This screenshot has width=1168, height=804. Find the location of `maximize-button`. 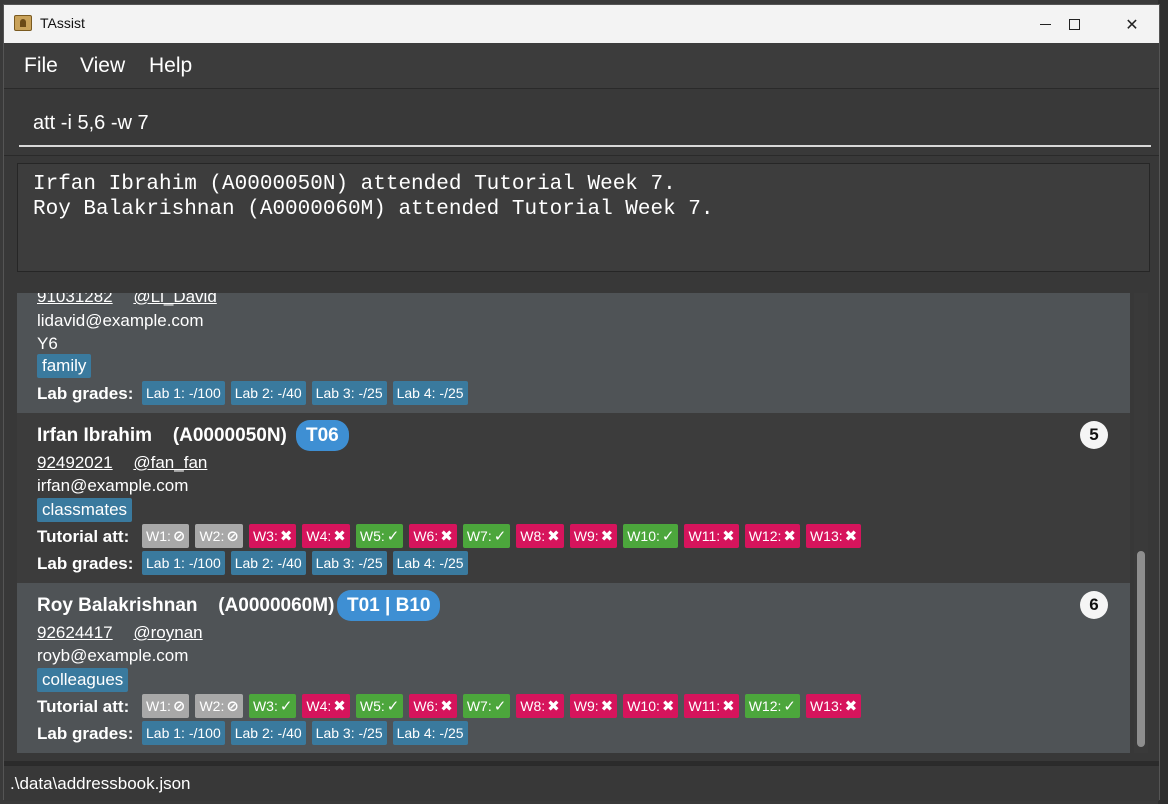

maximize-button is located at coordinates (1074, 24).